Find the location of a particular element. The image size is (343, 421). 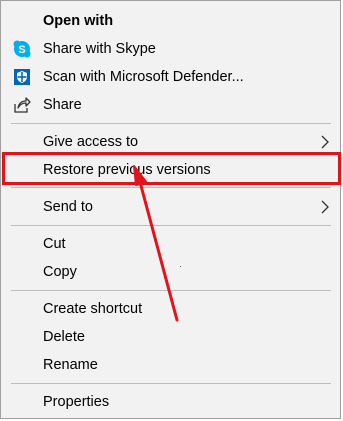

menu-item-label: Share is located at coordinates (62, 105).